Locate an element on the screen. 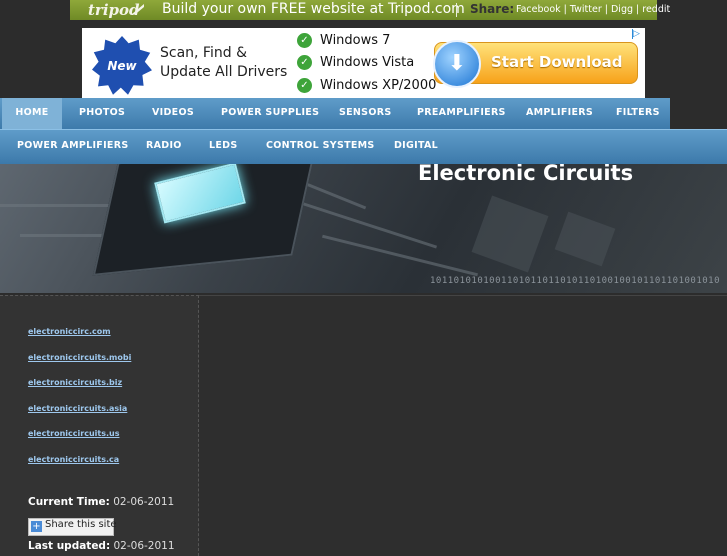 This screenshot has height=556, width=727. share-label: Share: is located at coordinates (492, 9).